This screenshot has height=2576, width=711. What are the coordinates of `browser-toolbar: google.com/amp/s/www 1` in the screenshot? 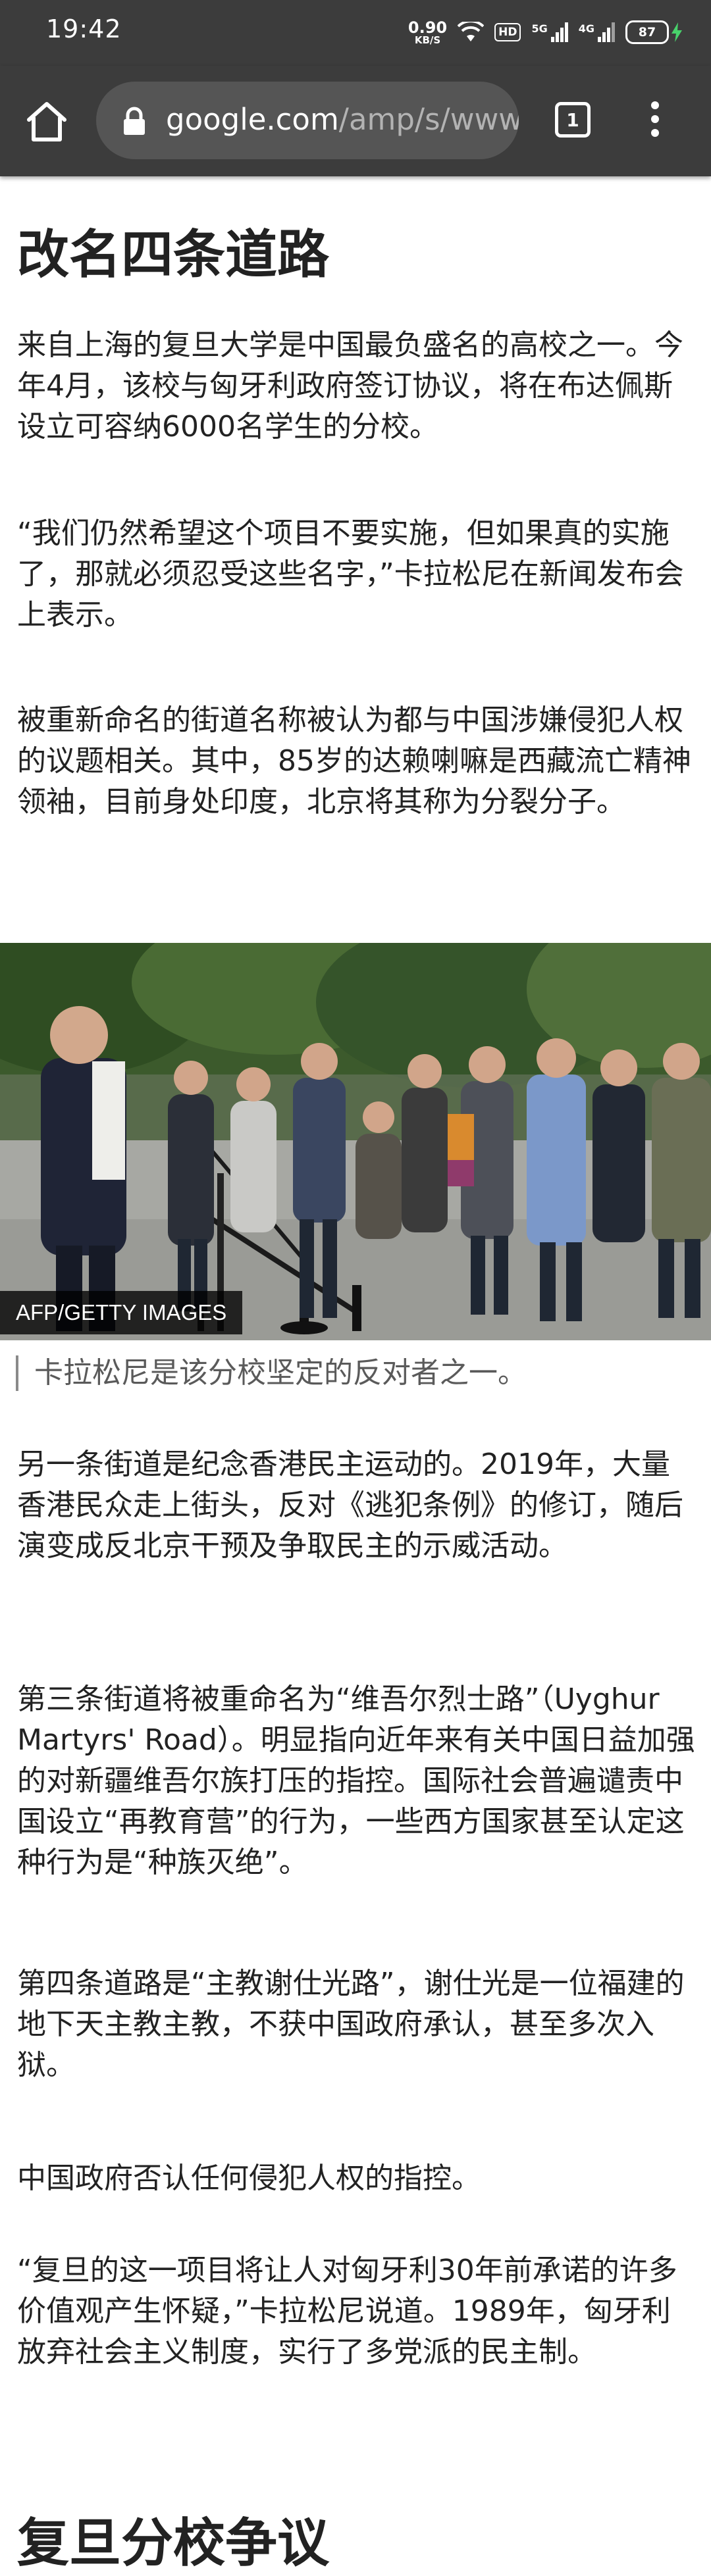 It's located at (355, 121).